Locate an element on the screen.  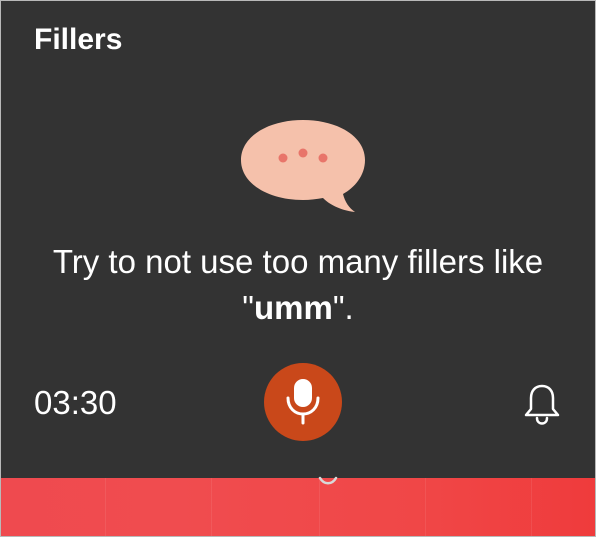
tip-line-2: "umm". is located at coordinates (298, 308).